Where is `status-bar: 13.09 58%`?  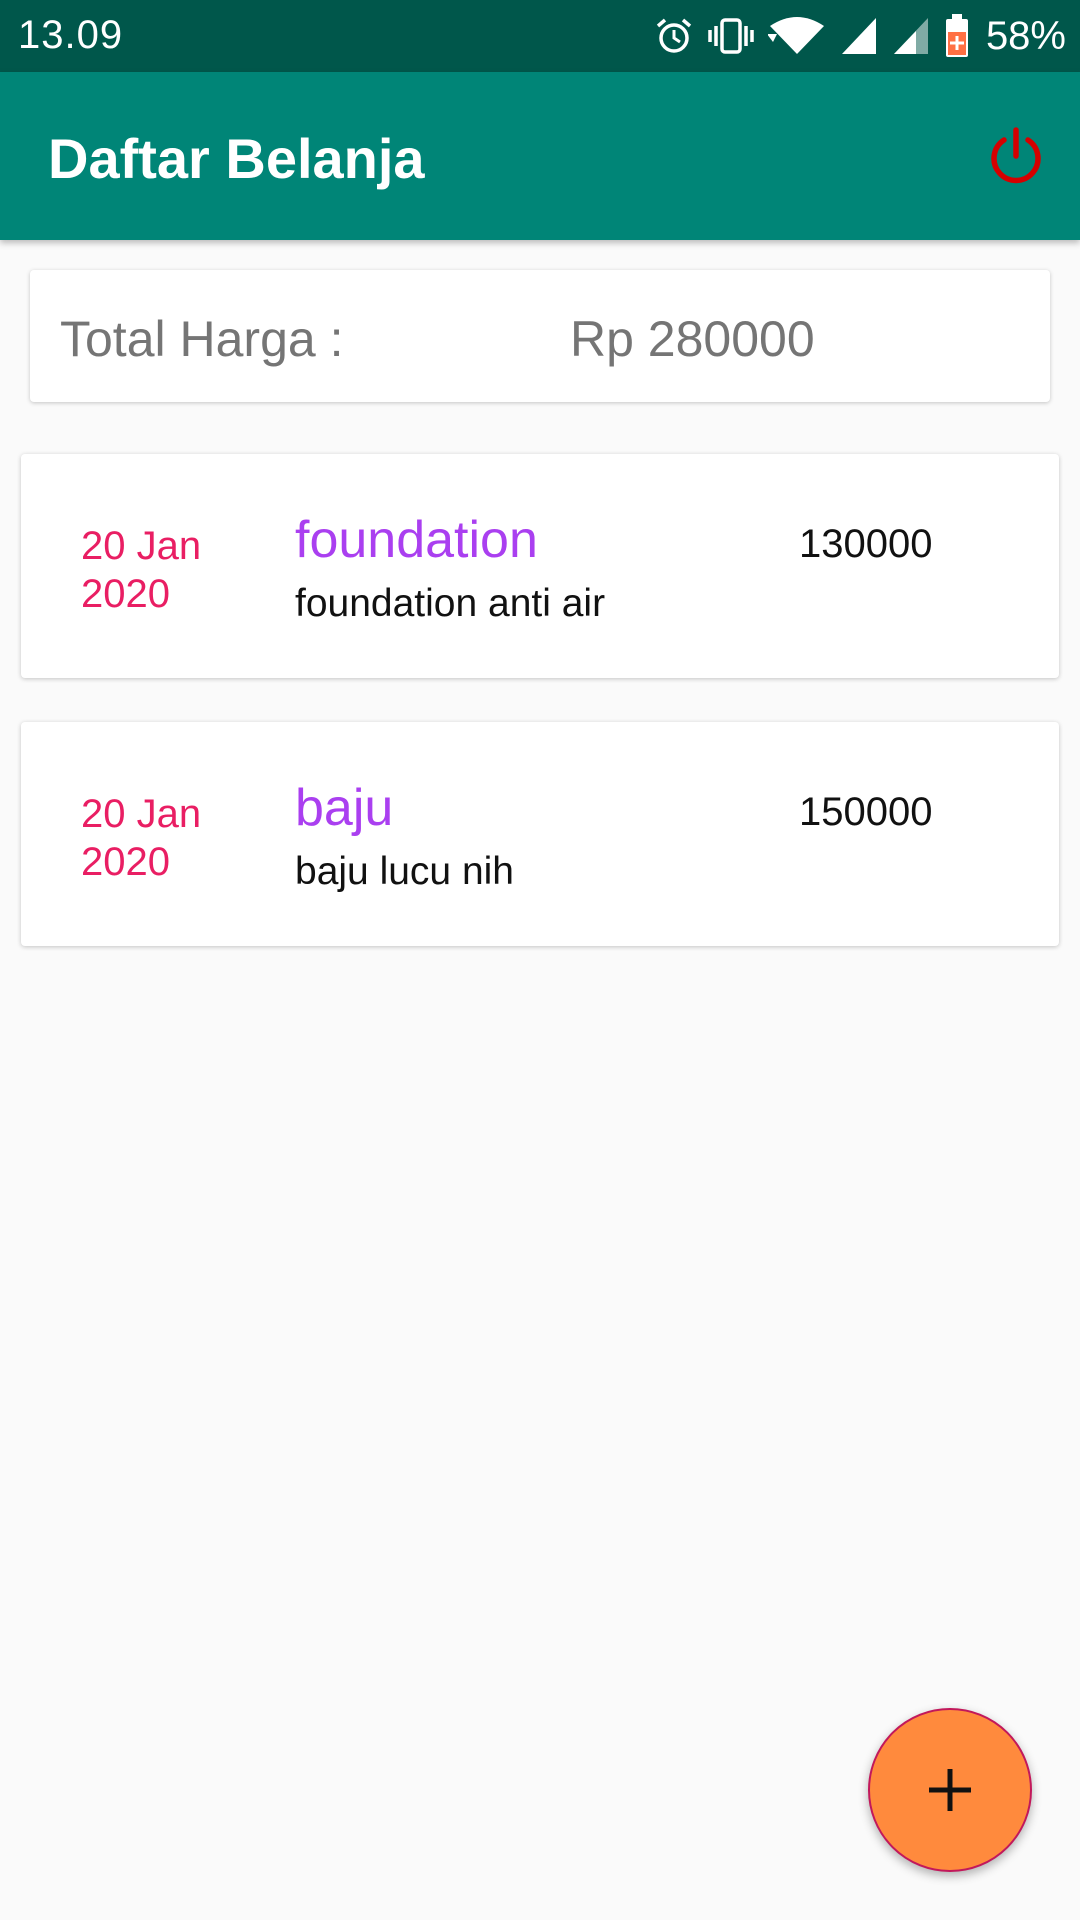 status-bar: 13.09 58% is located at coordinates (540, 36).